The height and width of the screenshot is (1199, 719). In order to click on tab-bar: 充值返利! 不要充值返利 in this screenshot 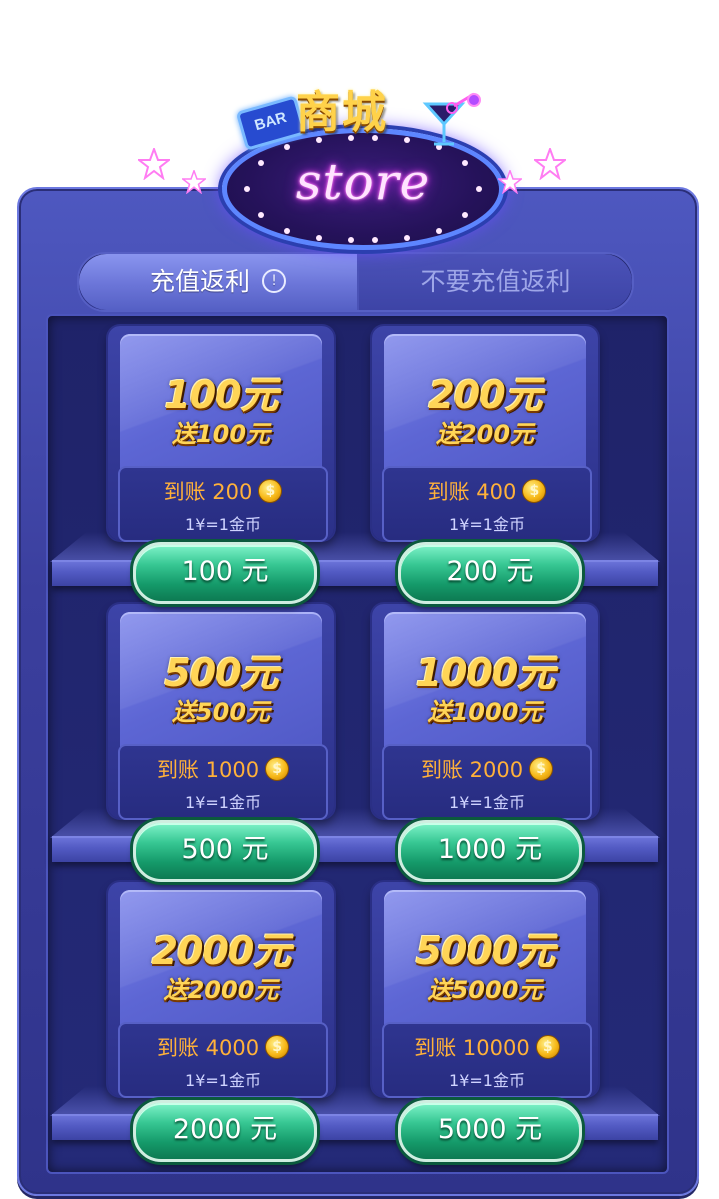, I will do `click(355, 282)`.